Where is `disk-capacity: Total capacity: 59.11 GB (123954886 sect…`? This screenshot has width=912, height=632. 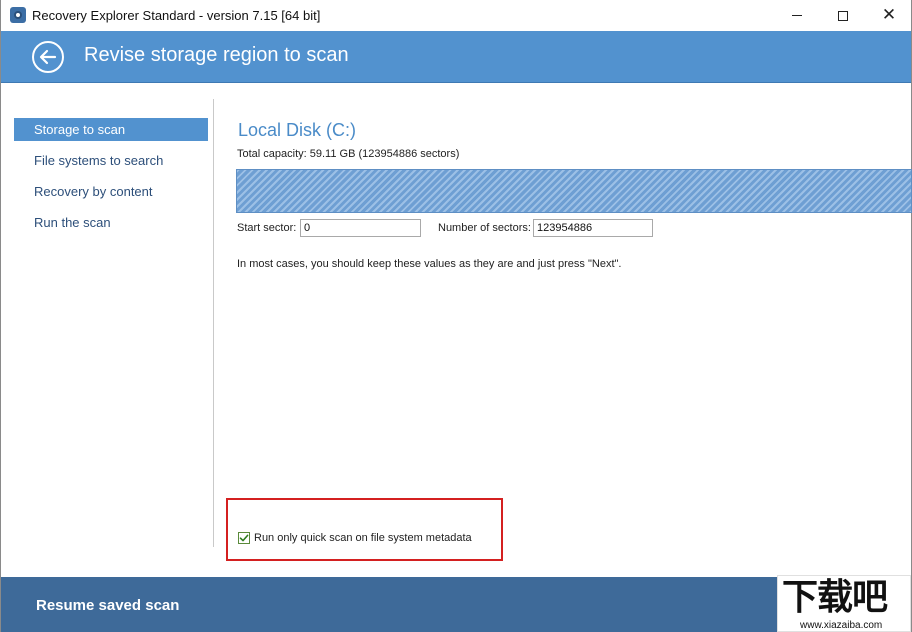 disk-capacity: Total capacity: 59.11 GB (123954886 sect… is located at coordinates (348, 154).